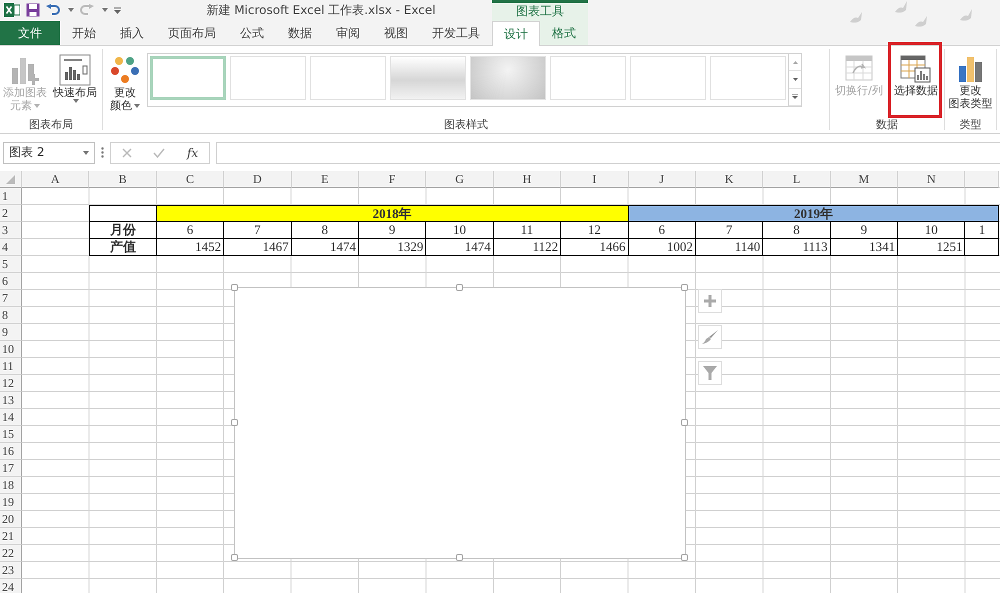  What do you see at coordinates (540, 11) in the screenshot?
I see `context-tab-label: 图表工具` at bounding box center [540, 11].